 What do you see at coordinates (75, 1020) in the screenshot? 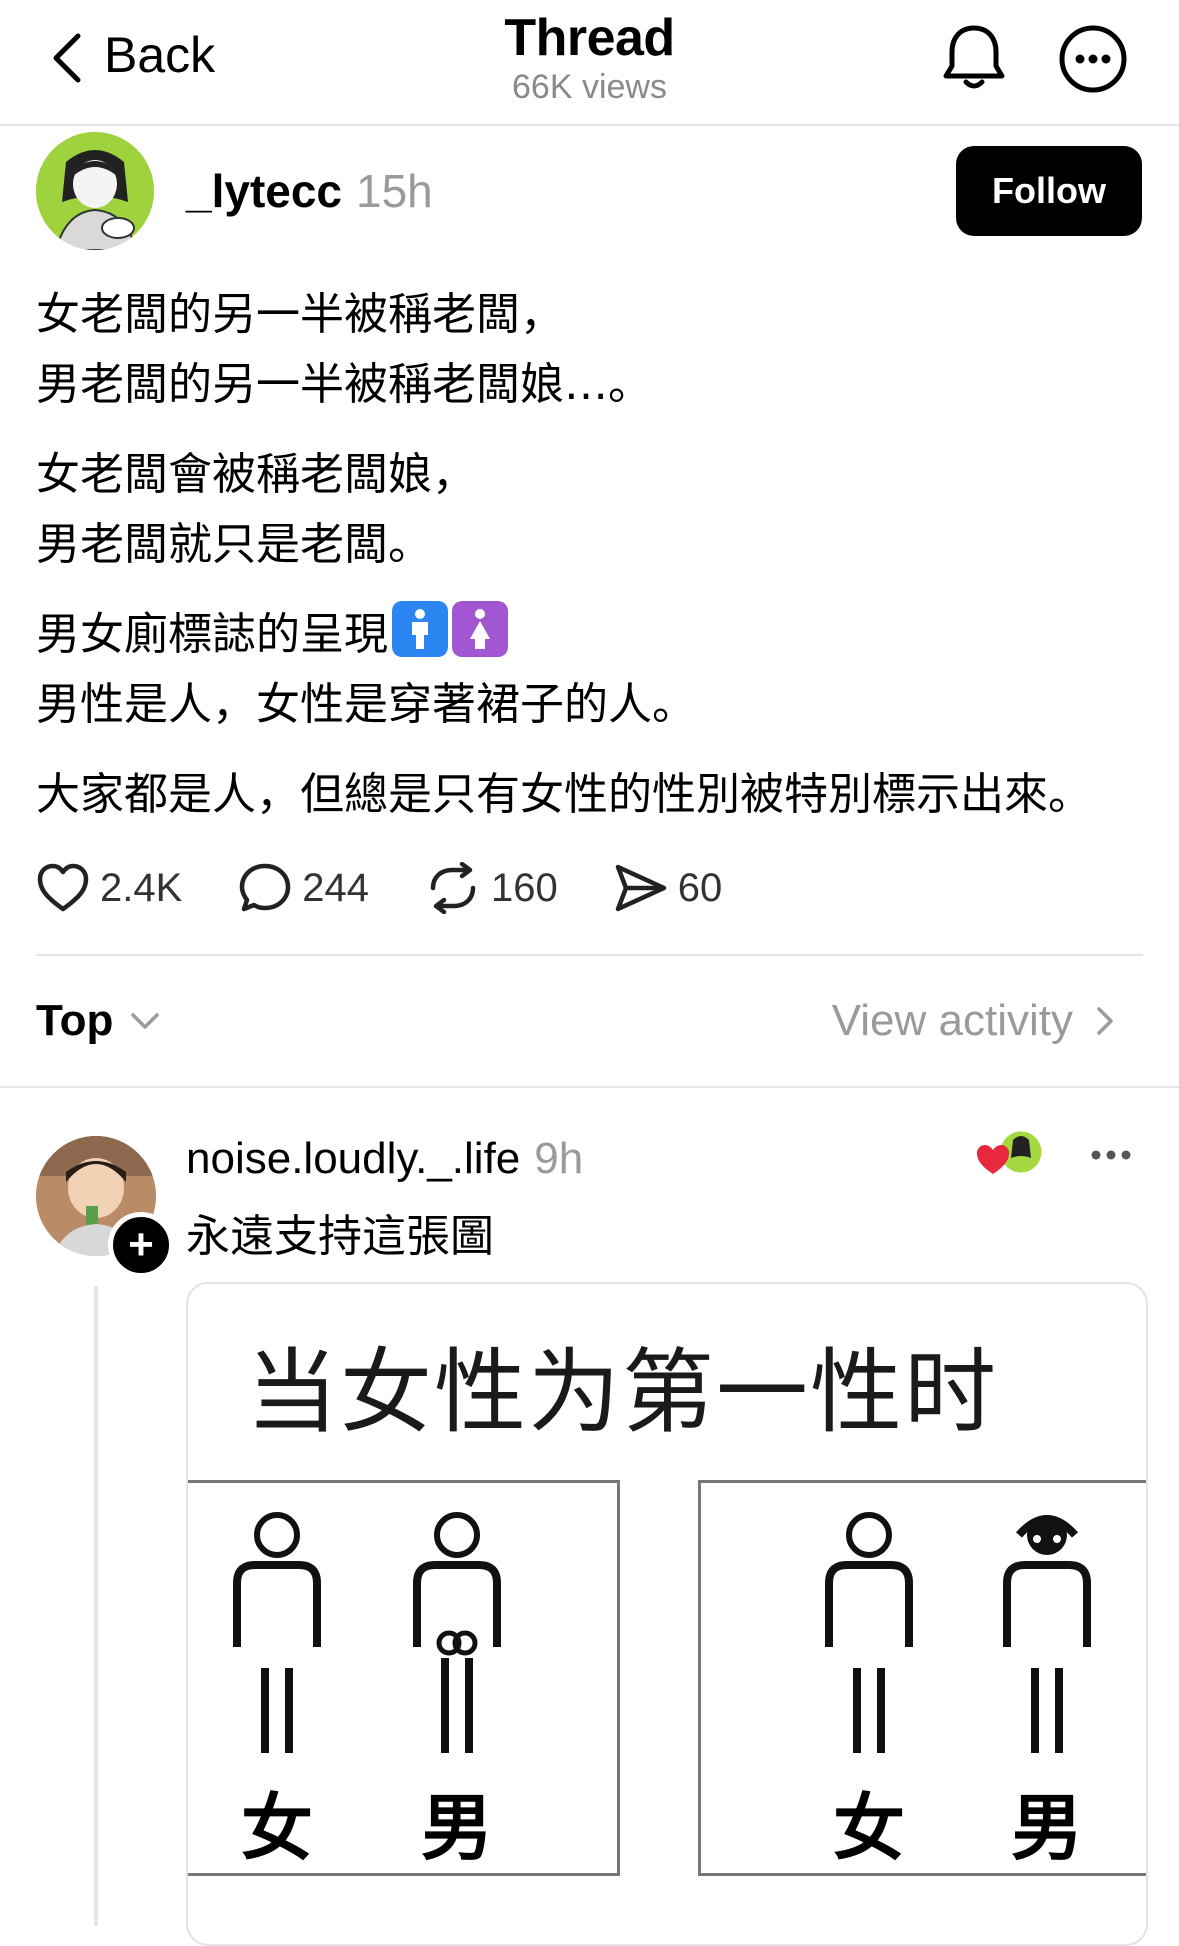
I see `sort-label: Top` at bounding box center [75, 1020].